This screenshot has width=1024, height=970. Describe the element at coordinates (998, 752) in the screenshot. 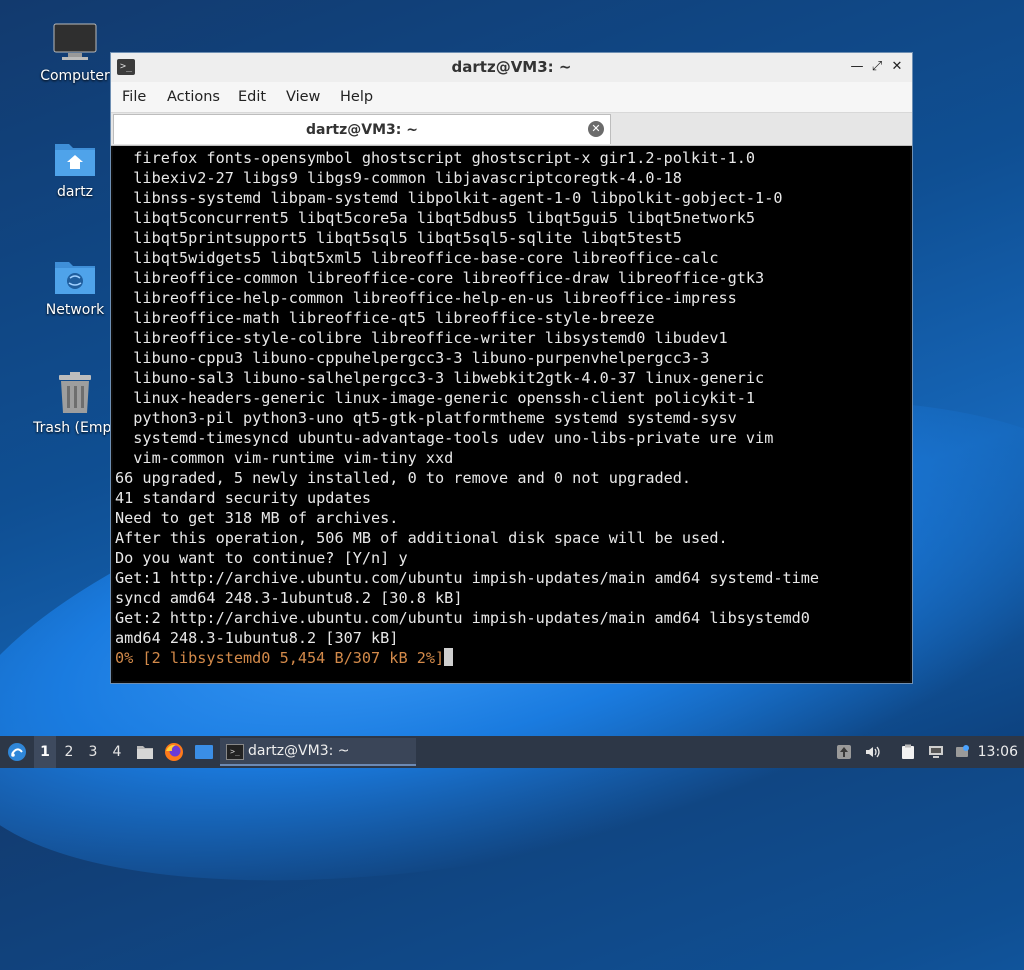

I see `clock: 13:06` at that location.